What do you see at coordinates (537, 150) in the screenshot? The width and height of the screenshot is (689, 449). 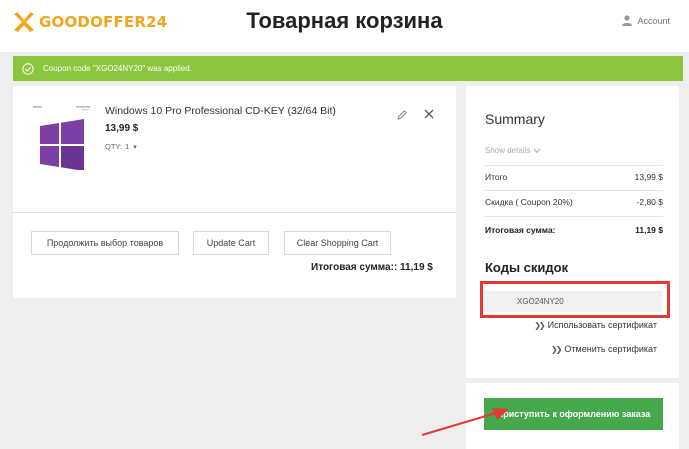 I see `chevron-down-icon` at bounding box center [537, 150].